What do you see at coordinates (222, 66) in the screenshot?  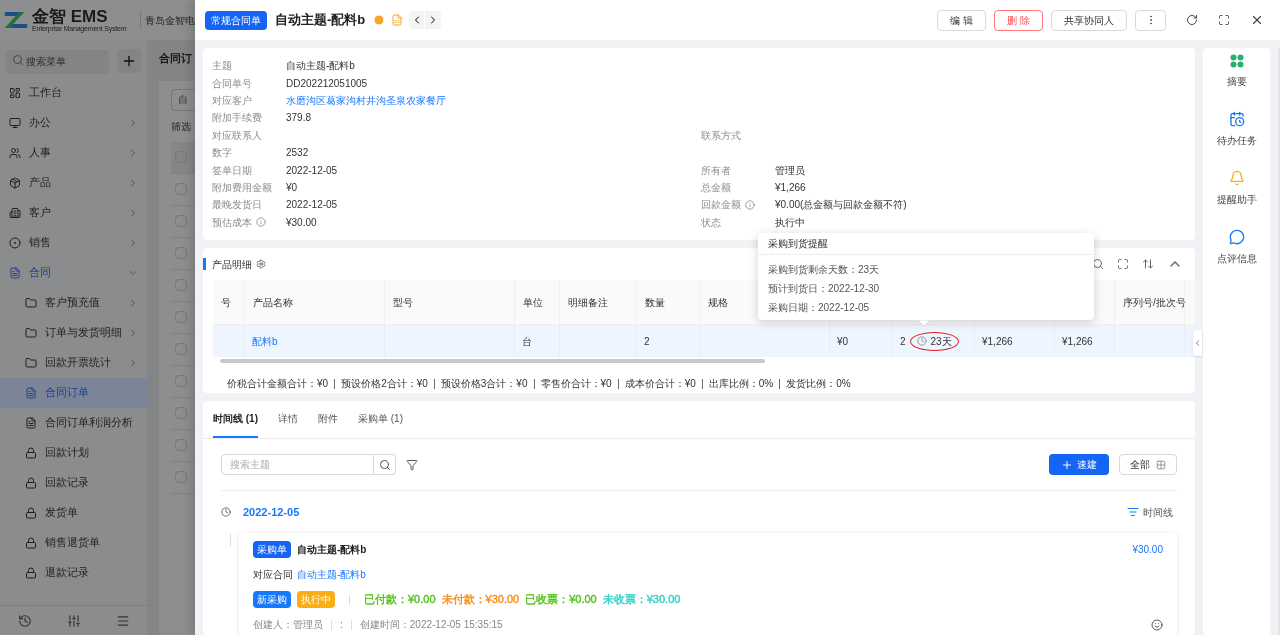 I see `field-label: 主题` at bounding box center [222, 66].